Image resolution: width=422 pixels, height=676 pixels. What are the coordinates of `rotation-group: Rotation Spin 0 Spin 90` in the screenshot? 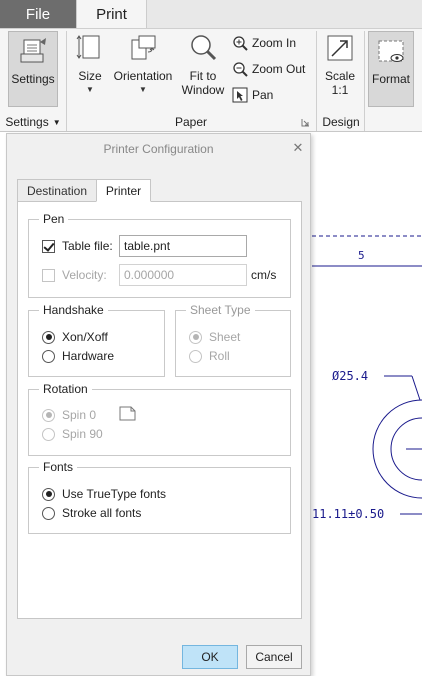 It's located at (159, 419).